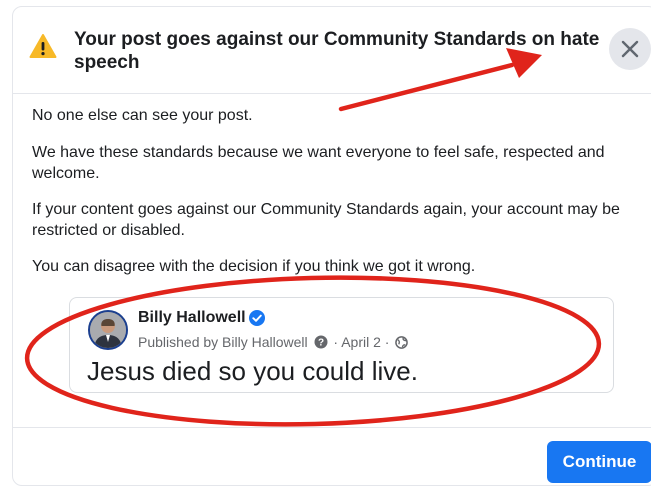 Image resolution: width=651 pixels, height=493 pixels. Describe the element at coordinates (43, 46) in the screenshot. I see `warning-triangle-icon` at that location.